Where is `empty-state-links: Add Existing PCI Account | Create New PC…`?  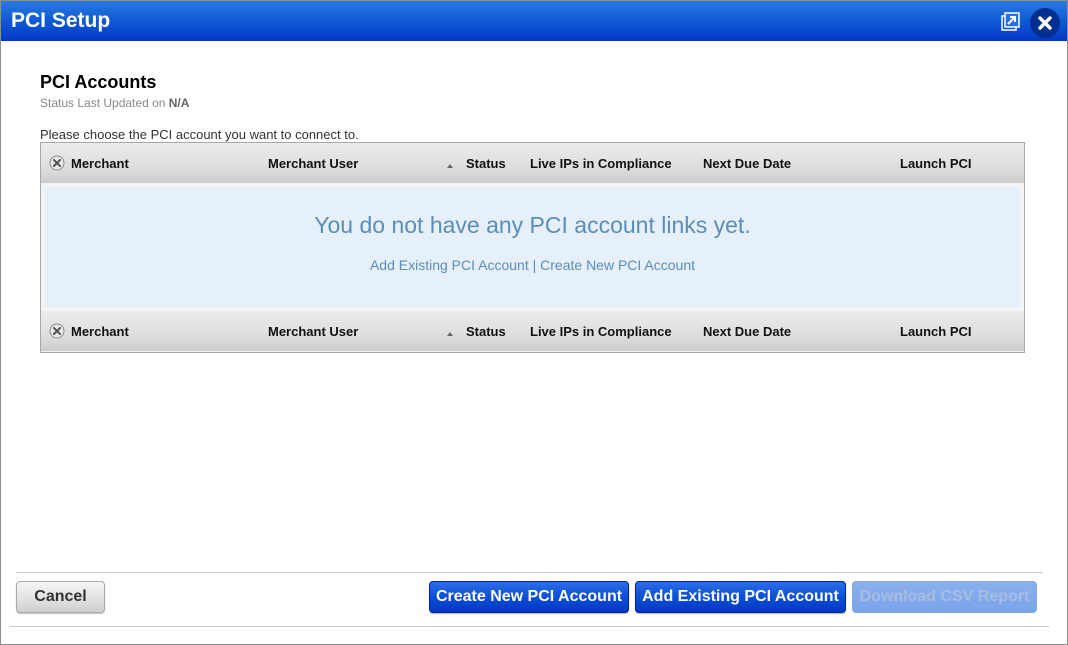
empty-state-links: Add Existing PCI Account | Create New PC… is located at coordinates (532, 265).